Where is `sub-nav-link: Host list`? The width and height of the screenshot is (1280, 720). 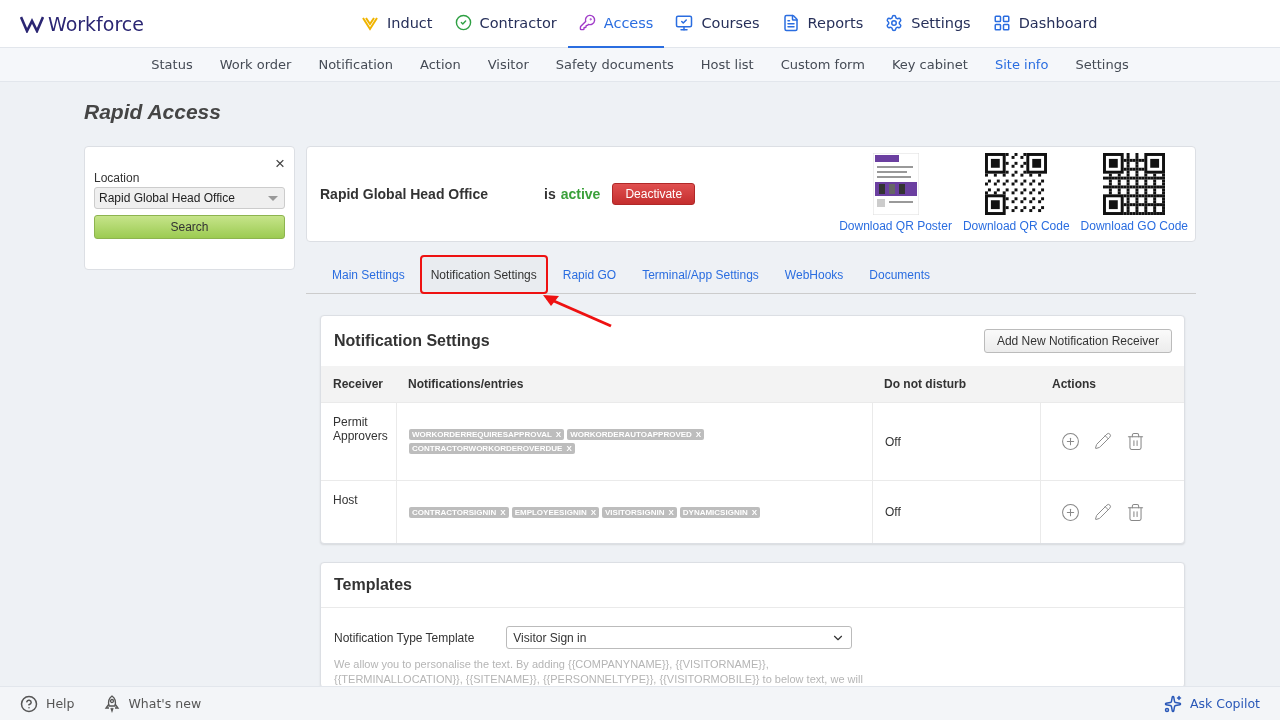
sub-nav-link: Host list is located at coordinates (727, 64).